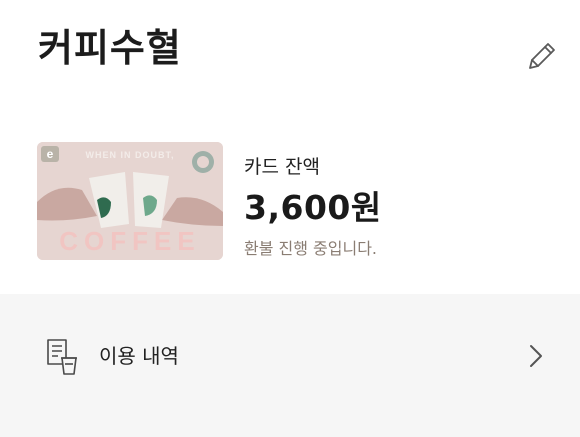 The height and width of the screenshot is (437, 580). I want to click on edit-card-name-button, so click(542, 56).